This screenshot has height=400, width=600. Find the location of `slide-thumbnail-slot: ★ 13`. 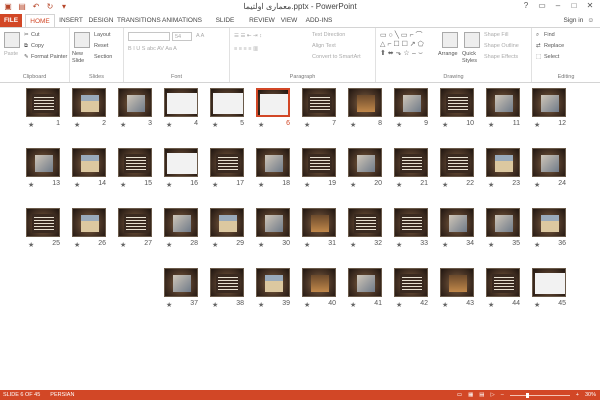

slide-thumbnail-slot: ★ 13 is located at coordinates (51, 171).